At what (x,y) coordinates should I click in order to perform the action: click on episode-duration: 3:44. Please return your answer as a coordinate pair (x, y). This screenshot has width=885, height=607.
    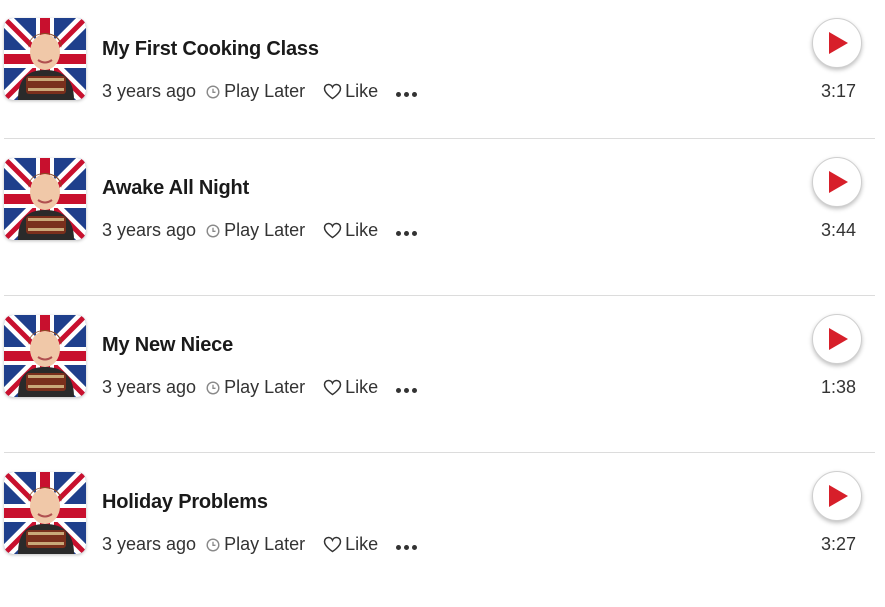
    Looking at the image, I should click on (838, 230).